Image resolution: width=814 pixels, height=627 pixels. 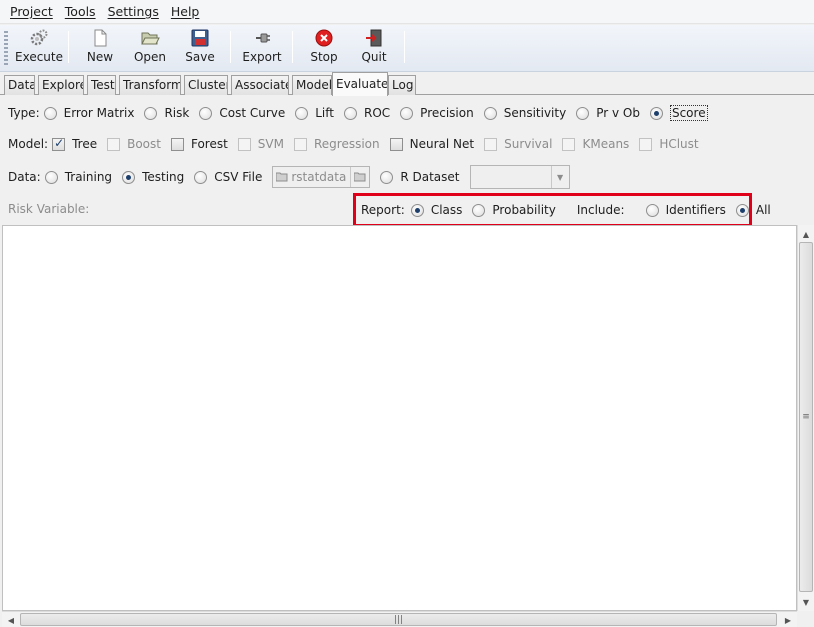 I want to click on model-forest-checkbox: Forest, so click(x=199, y=144).